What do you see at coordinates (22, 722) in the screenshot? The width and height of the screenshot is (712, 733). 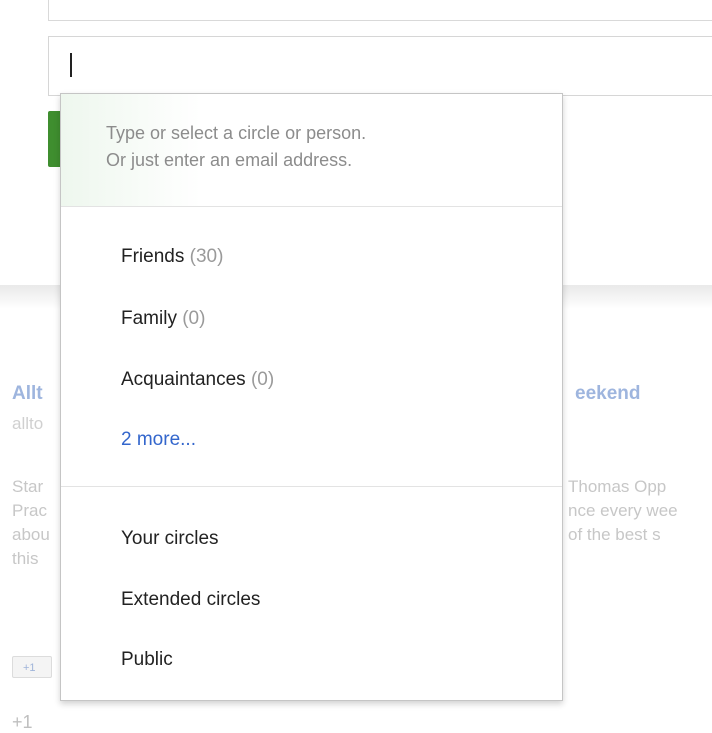 I see `plus-one-count: +1` at bounding box center [22, 722].